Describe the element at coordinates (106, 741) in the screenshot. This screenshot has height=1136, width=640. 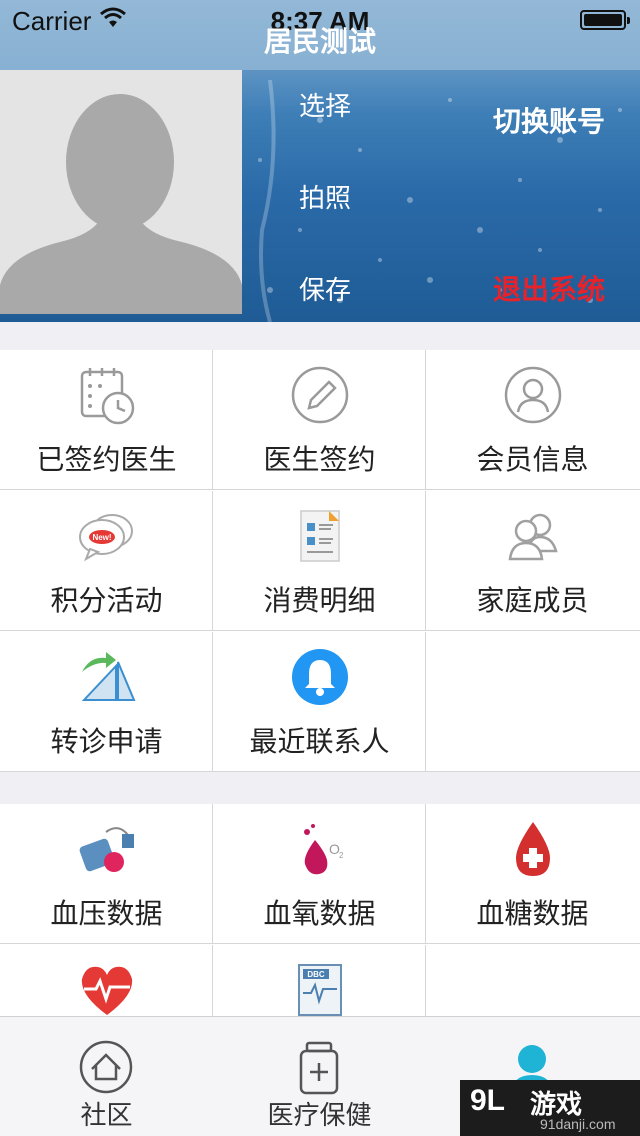
I see `service-label: 转诊申请` at that location.